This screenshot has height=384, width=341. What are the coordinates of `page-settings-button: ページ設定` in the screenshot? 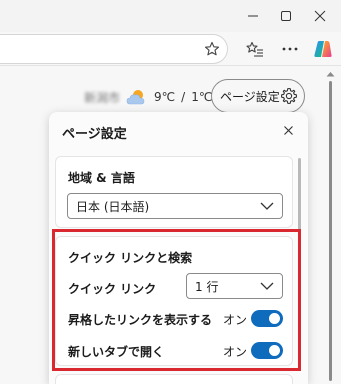 It's located at (258, 96).